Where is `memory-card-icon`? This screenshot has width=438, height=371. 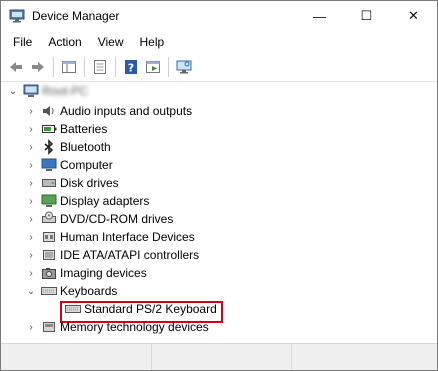
memory-card-icon is located at coordinates (49, 327).